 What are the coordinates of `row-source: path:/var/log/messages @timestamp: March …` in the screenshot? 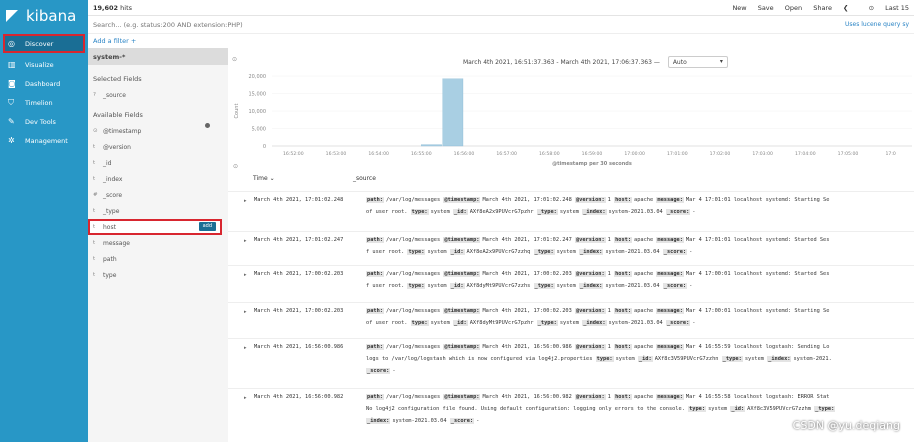 It's located at (640, 317).